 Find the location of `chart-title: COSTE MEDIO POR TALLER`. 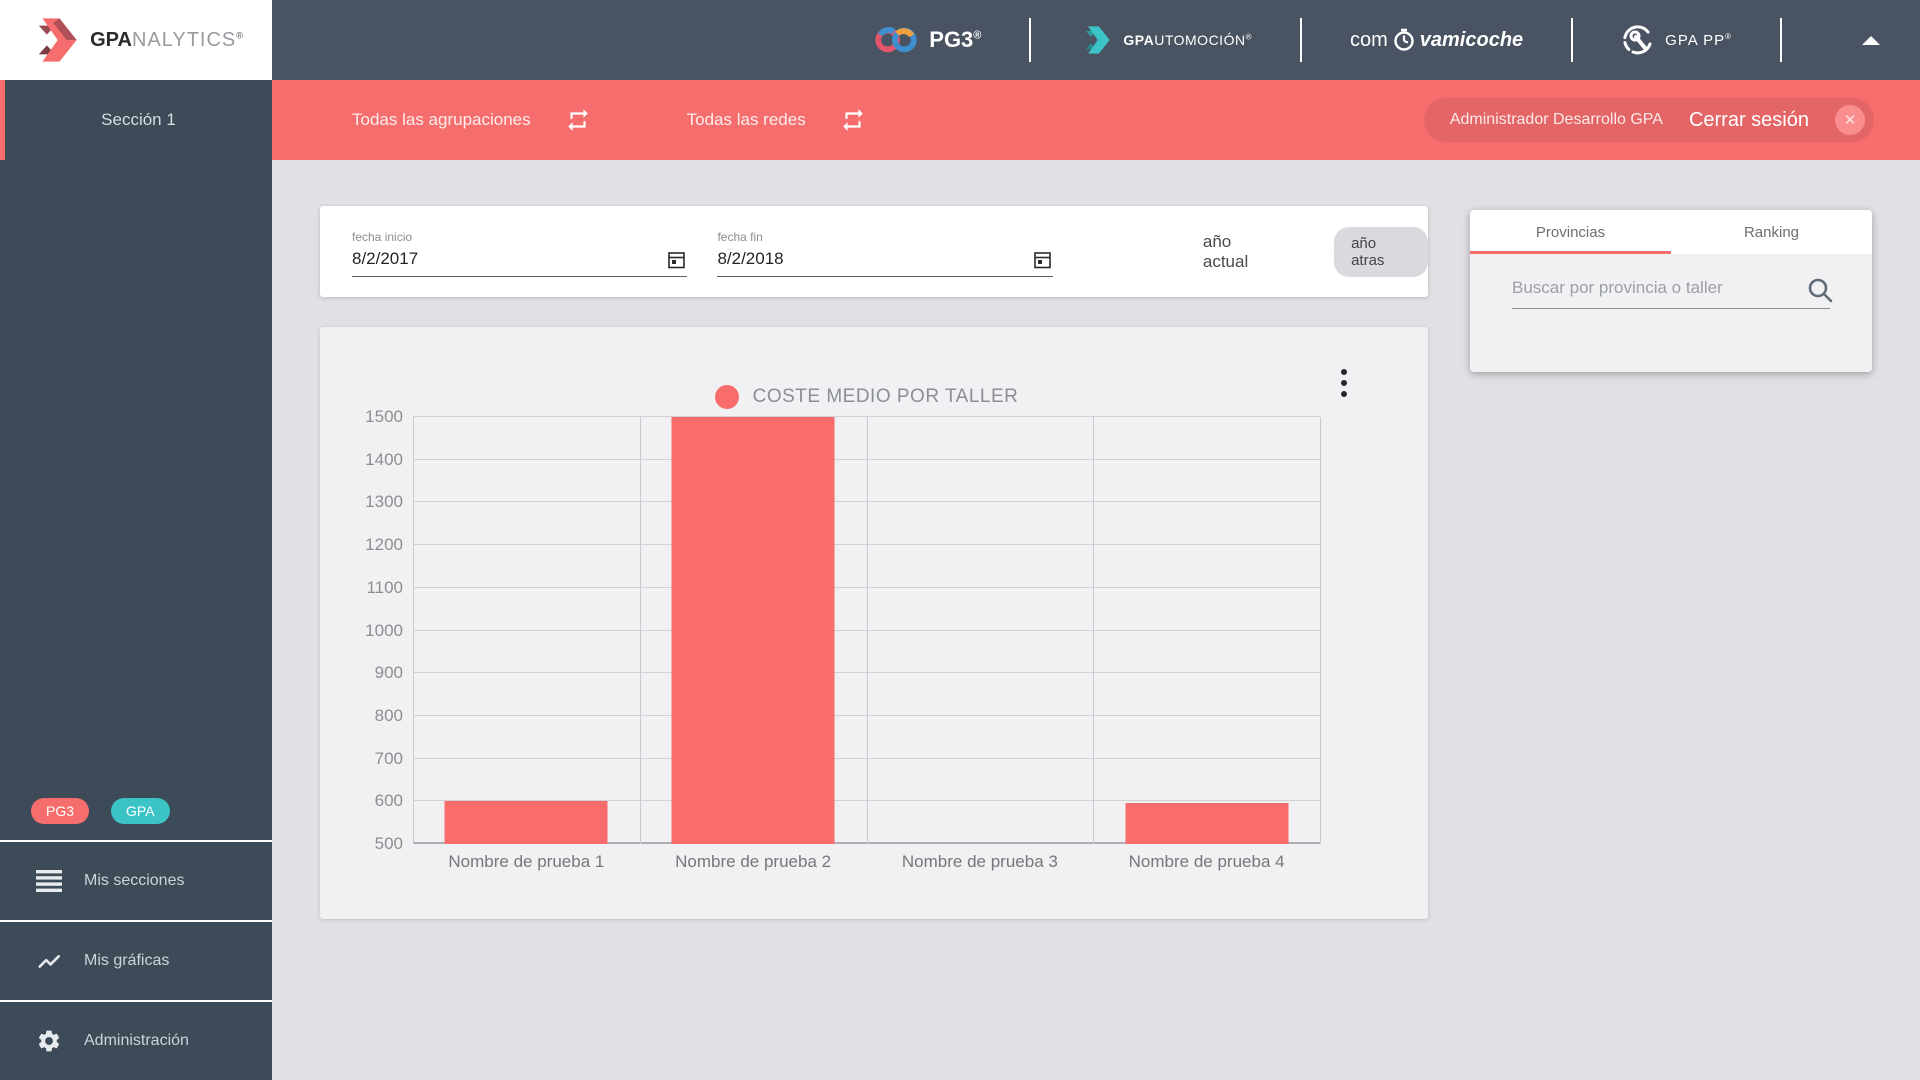

chart-title: COSTE MEDIO POR TALLER is located at coordinates (885, 396).